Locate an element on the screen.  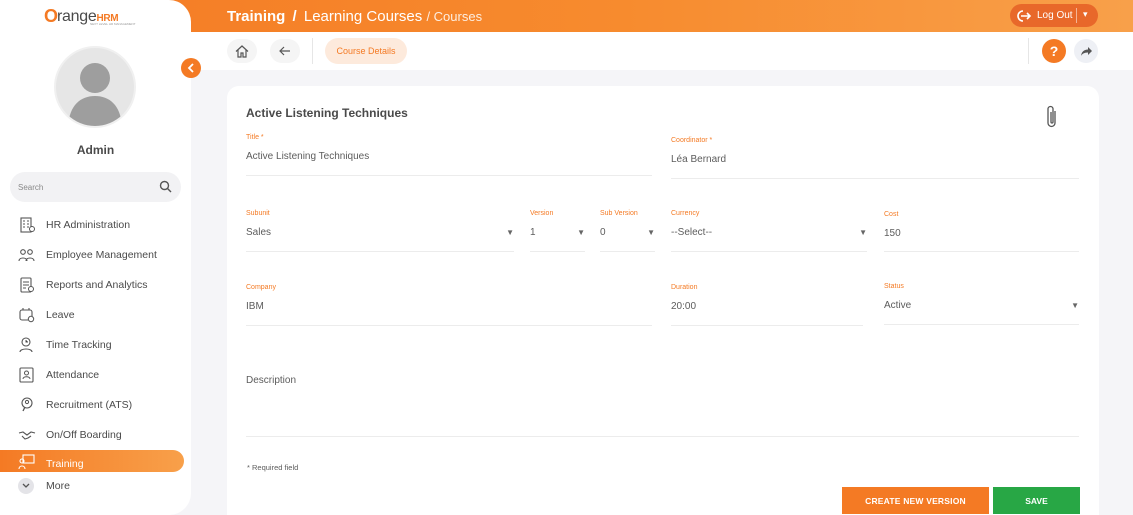
subunit-select: Subunit Sales ▼ is located at coordinates (380, 231).